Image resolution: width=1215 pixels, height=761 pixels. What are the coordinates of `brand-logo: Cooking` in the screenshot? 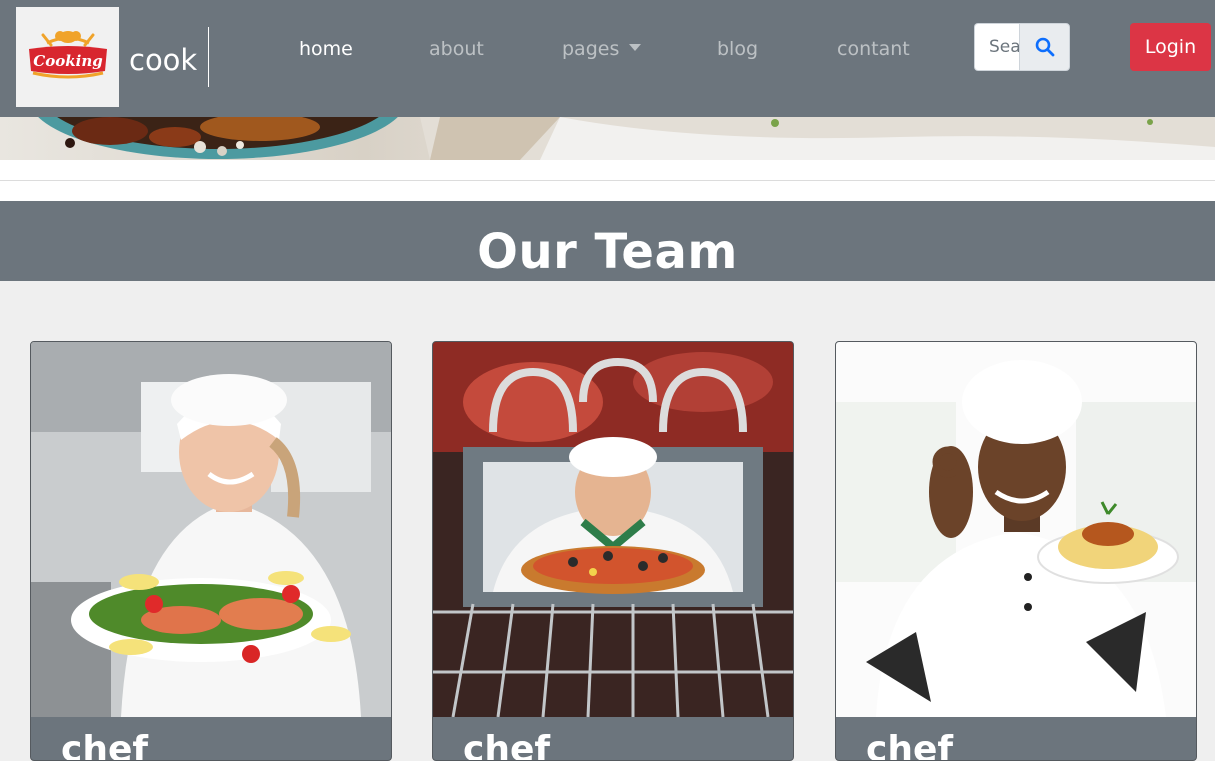 It's located at (67, 57).